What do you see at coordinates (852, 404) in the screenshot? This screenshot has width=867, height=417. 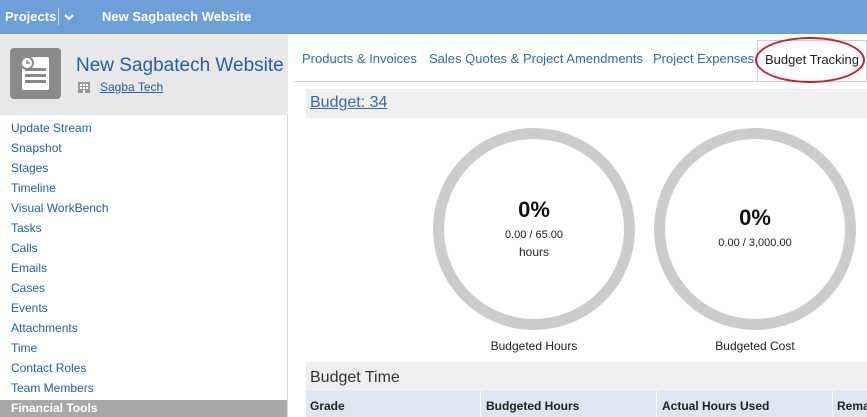 I see `column-header-remaining: Rema` at bounding box center [852, 404].